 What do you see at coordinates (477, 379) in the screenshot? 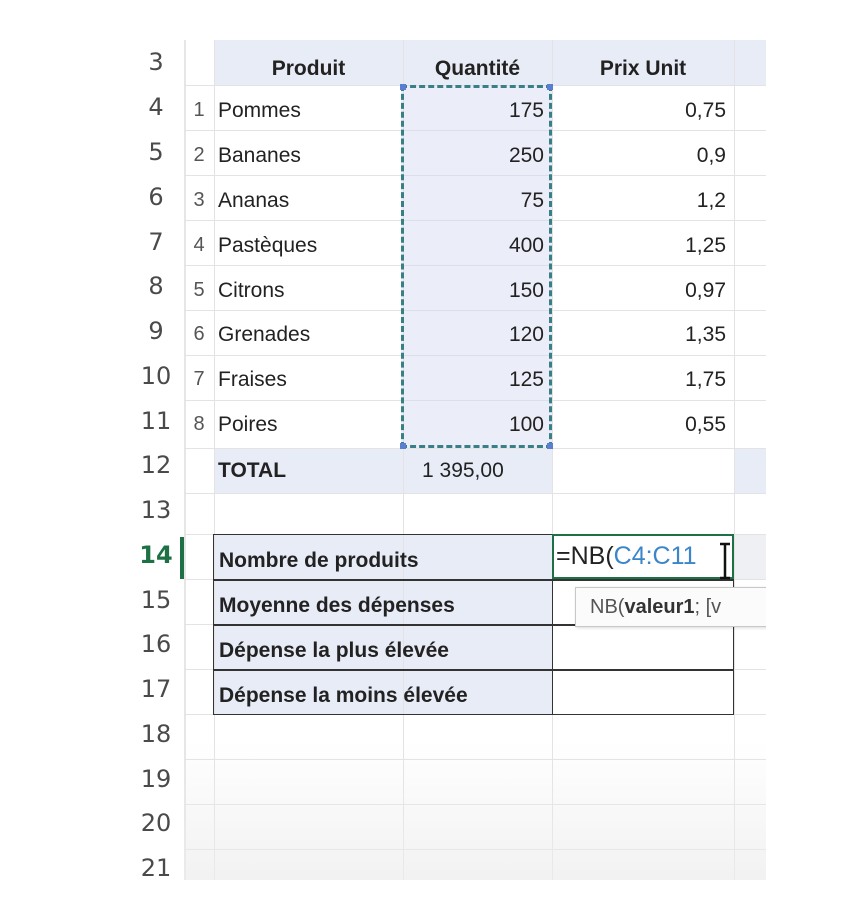
I see `cell-quantity: 125` at bounding box center [477, 379].